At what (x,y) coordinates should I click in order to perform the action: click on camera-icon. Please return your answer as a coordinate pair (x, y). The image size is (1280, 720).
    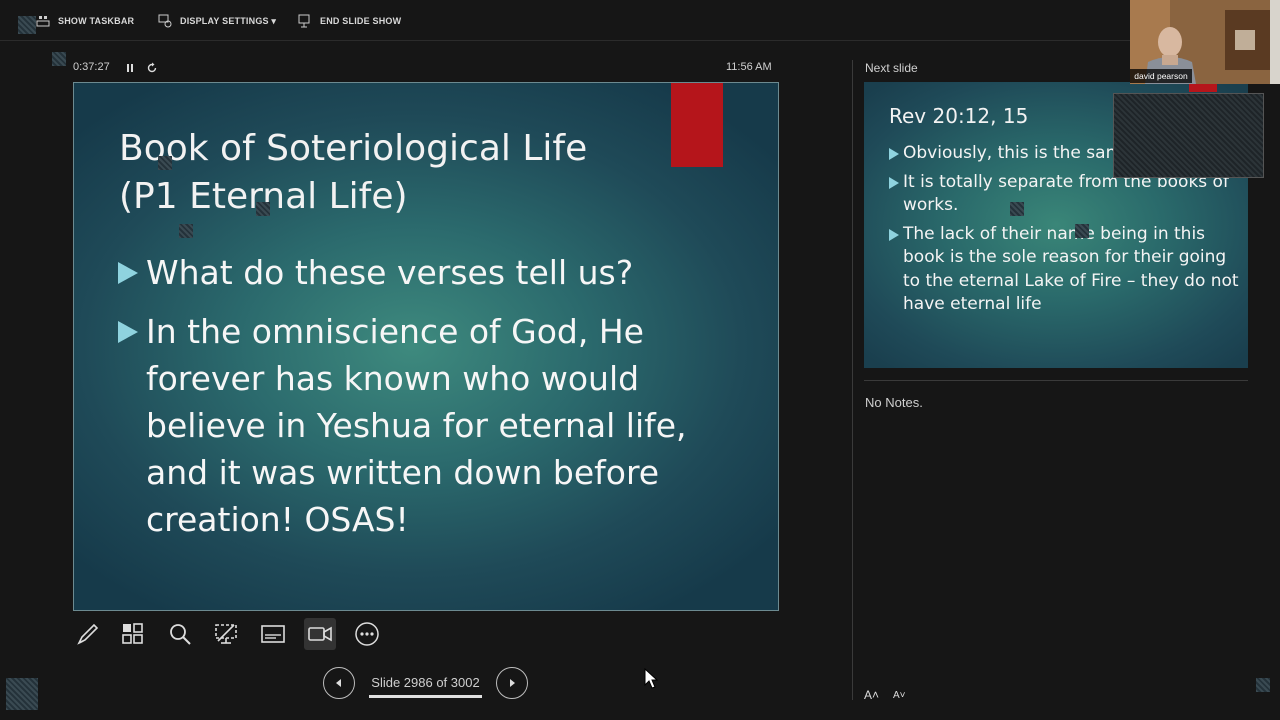
    Looking at the image, I should click on (320, 634).